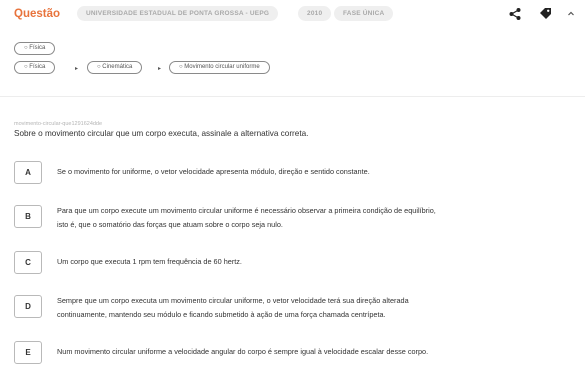  I want to click on option-letter: D, so click(28, 306).